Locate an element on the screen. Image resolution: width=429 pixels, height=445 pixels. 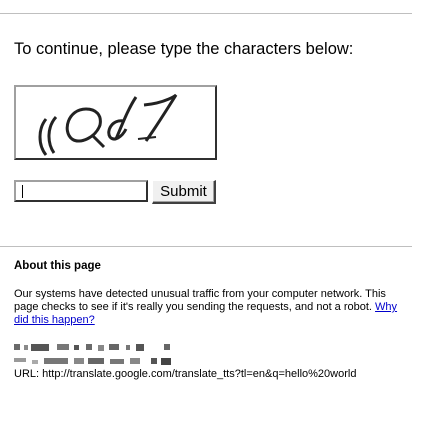
url-label: URL: is located at coordinates (27, 374).